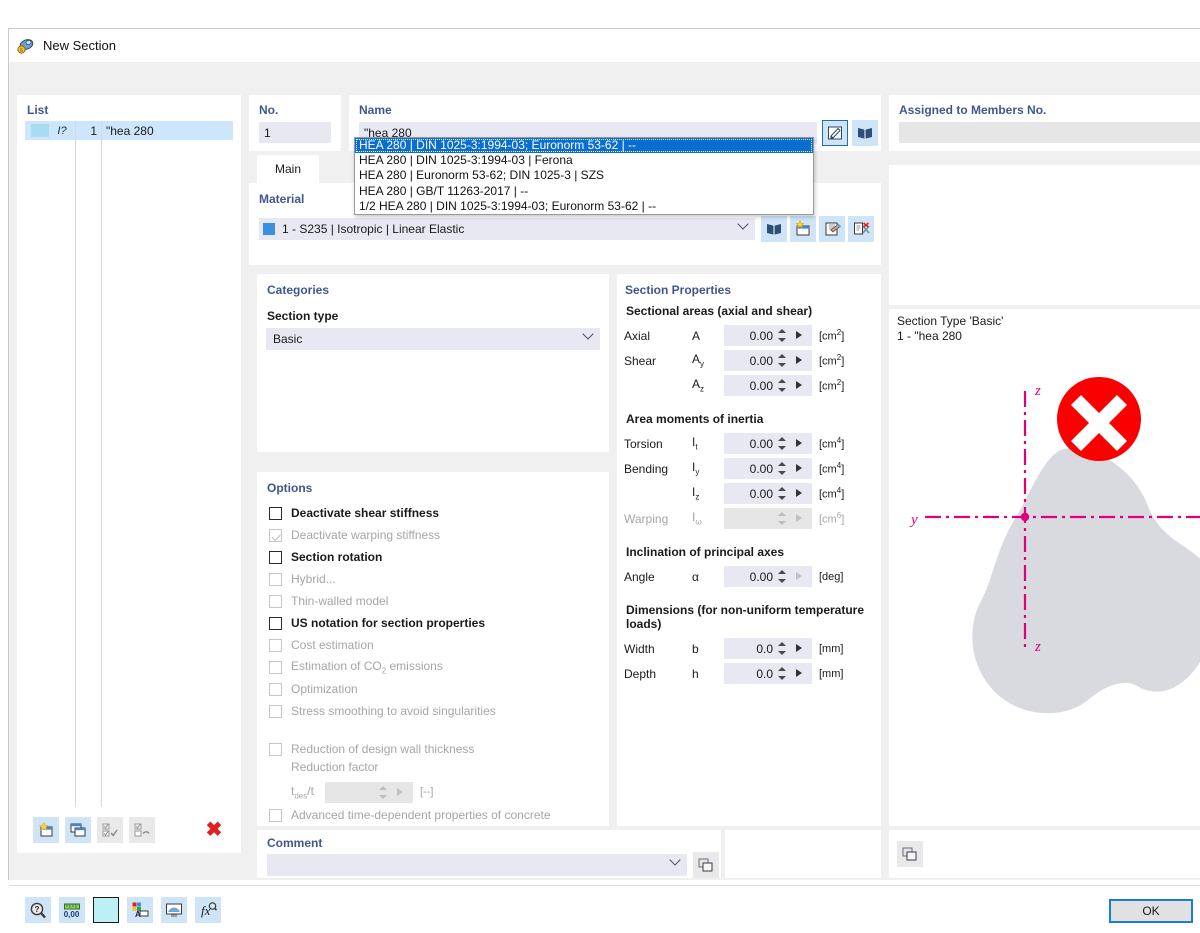 This screenshot has height=933, width=1200. What do you see at coordinates (584, 160) in the screenshot?
I see `name-dropdown-item: HEA 280 | DIN 1025-3:1994-03 | Ferona` at bounding box center [584, 160].